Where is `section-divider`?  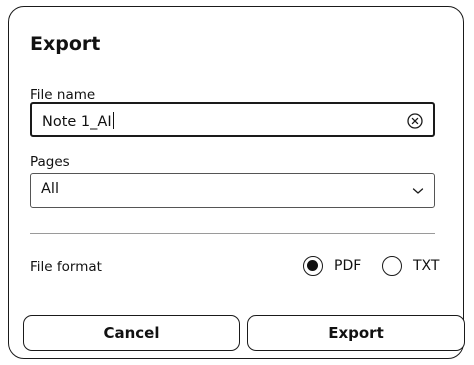 section-divider is located at coordinates (232, 233).